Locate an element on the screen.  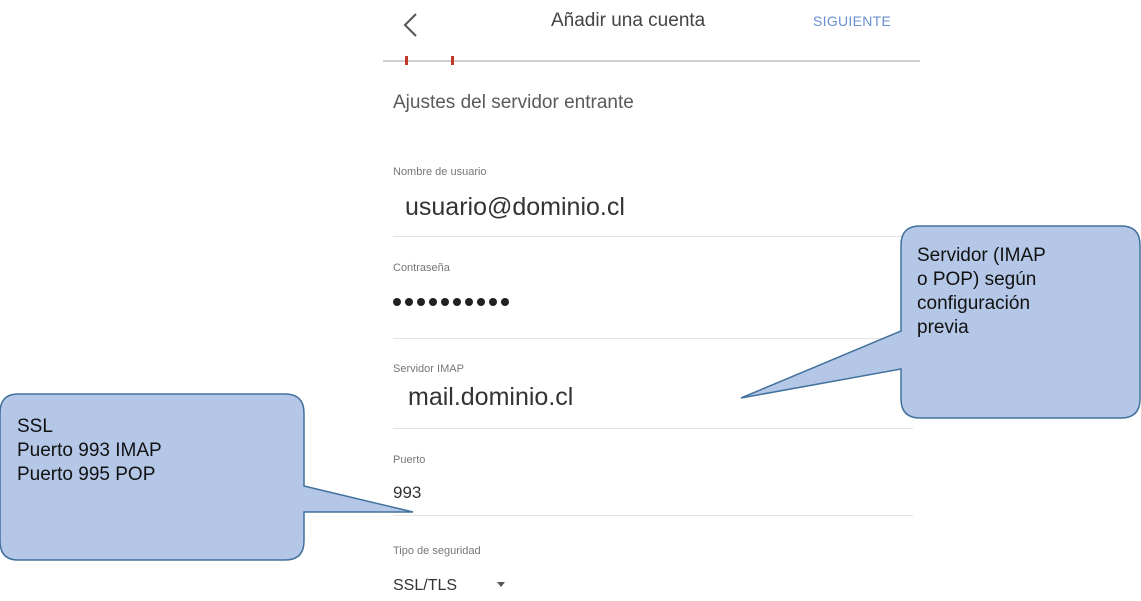
callout-line: Puerto 995 POP is located at coordinates (86, 474).